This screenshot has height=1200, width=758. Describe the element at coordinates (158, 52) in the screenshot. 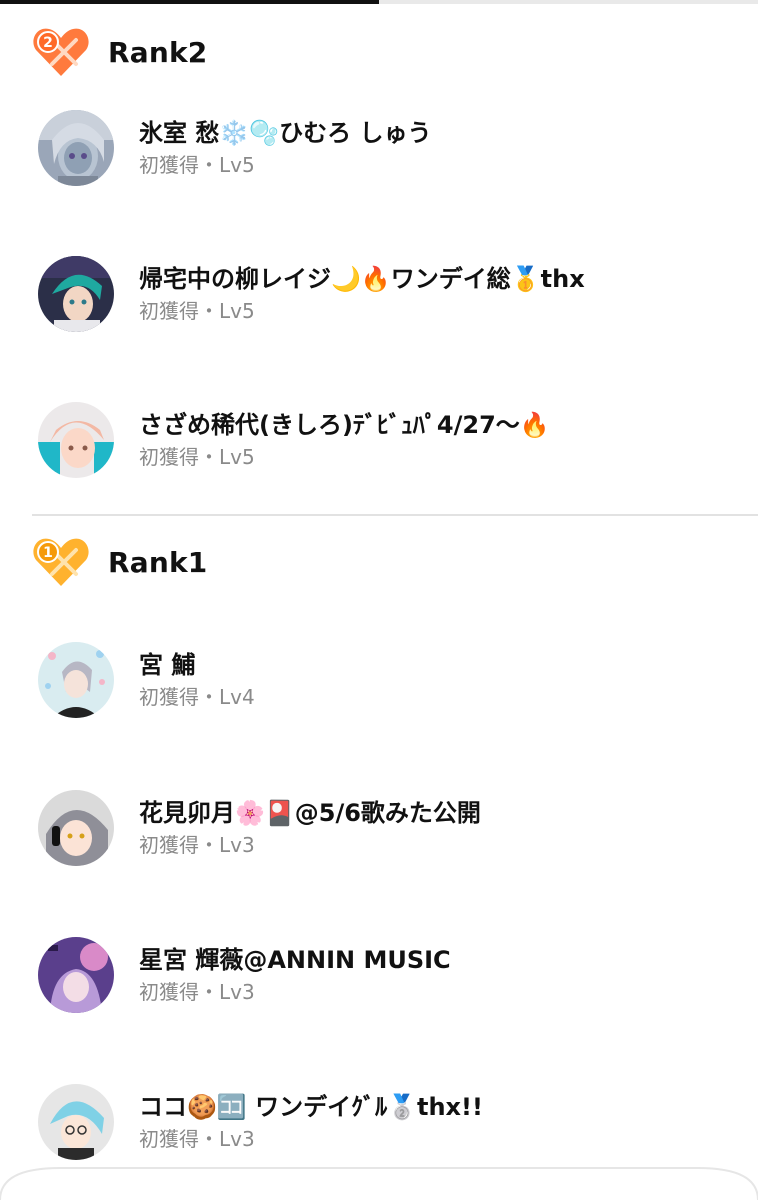

I see `section-title-rank2: Rank2` at that location.